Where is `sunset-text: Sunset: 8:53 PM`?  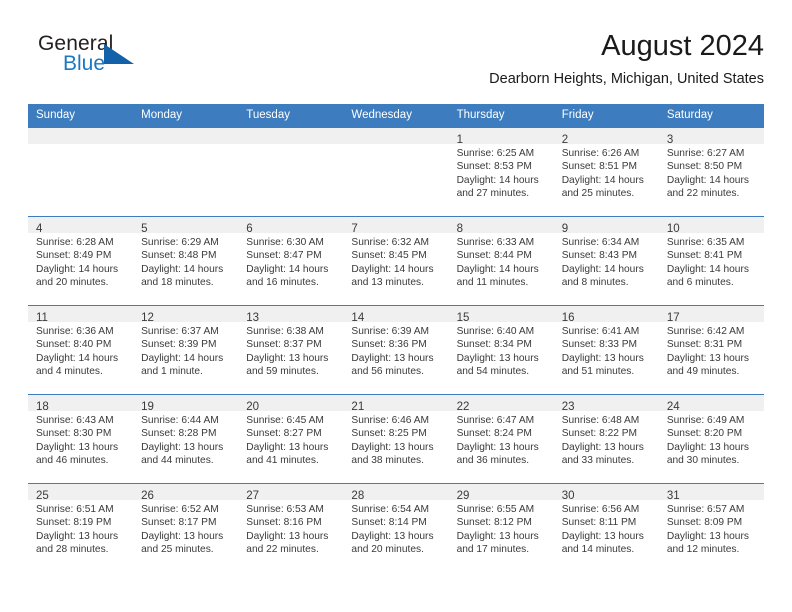 sunset-text: Sunset: 8:53 PM is located at coordinates (494, 167).